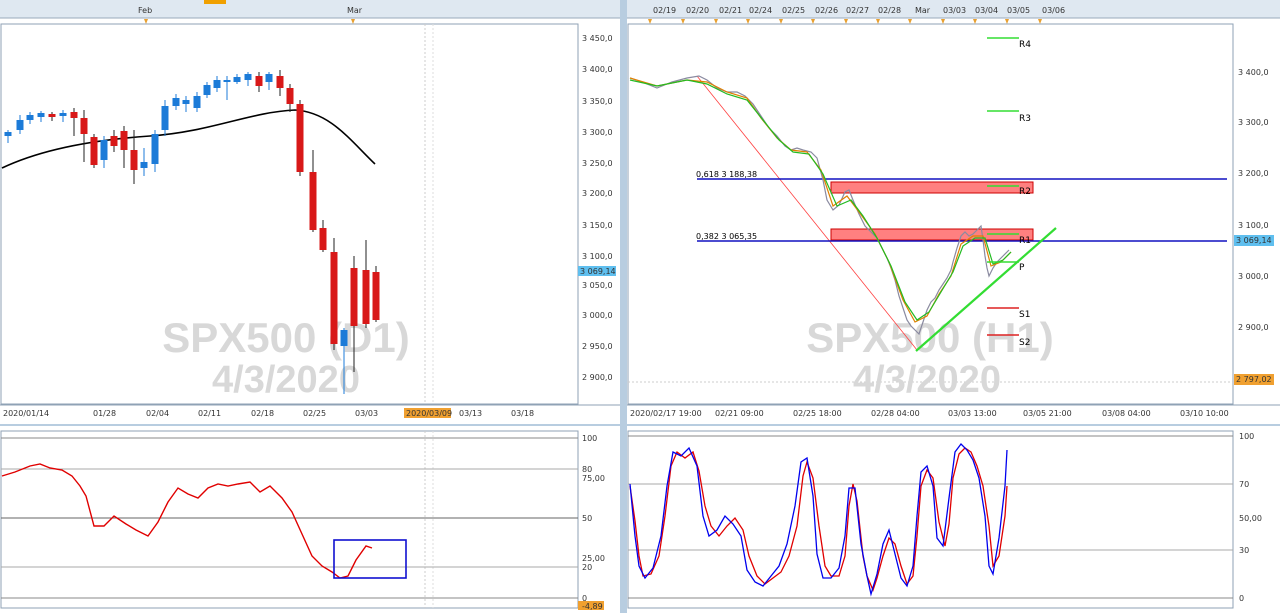 Image resolution: width=1280 pixels, height=613 pixels. I want to click on top-date: 02/28, so click(889, 10).